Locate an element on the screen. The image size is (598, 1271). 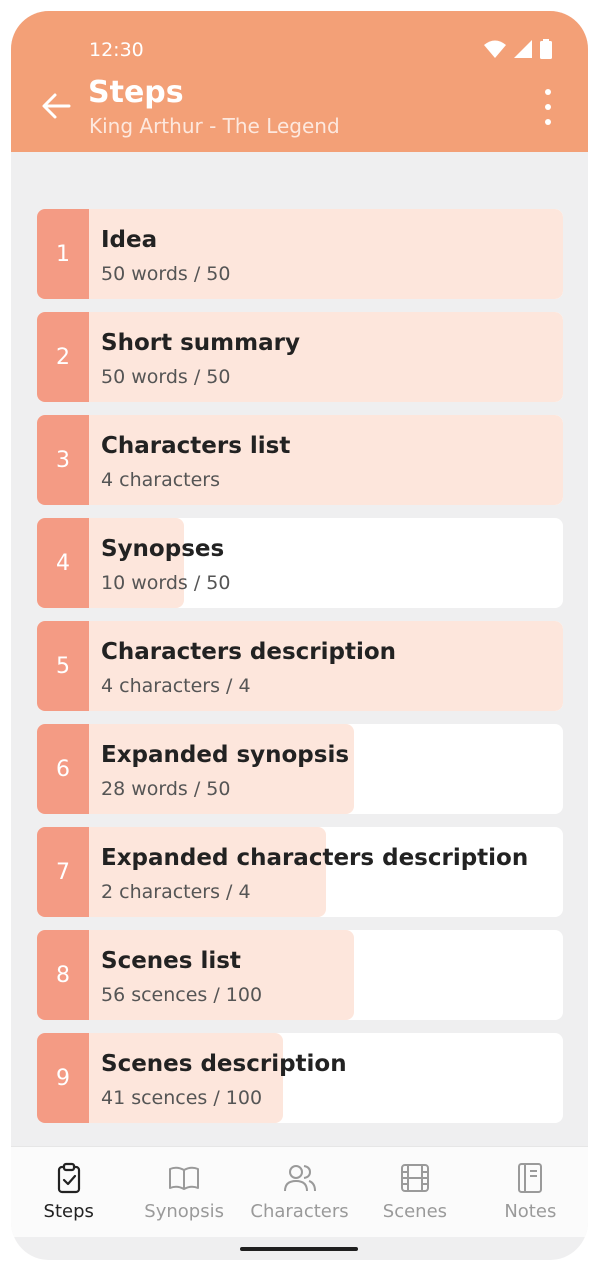
step-title: Short summary is located at coordinates (200, 343).